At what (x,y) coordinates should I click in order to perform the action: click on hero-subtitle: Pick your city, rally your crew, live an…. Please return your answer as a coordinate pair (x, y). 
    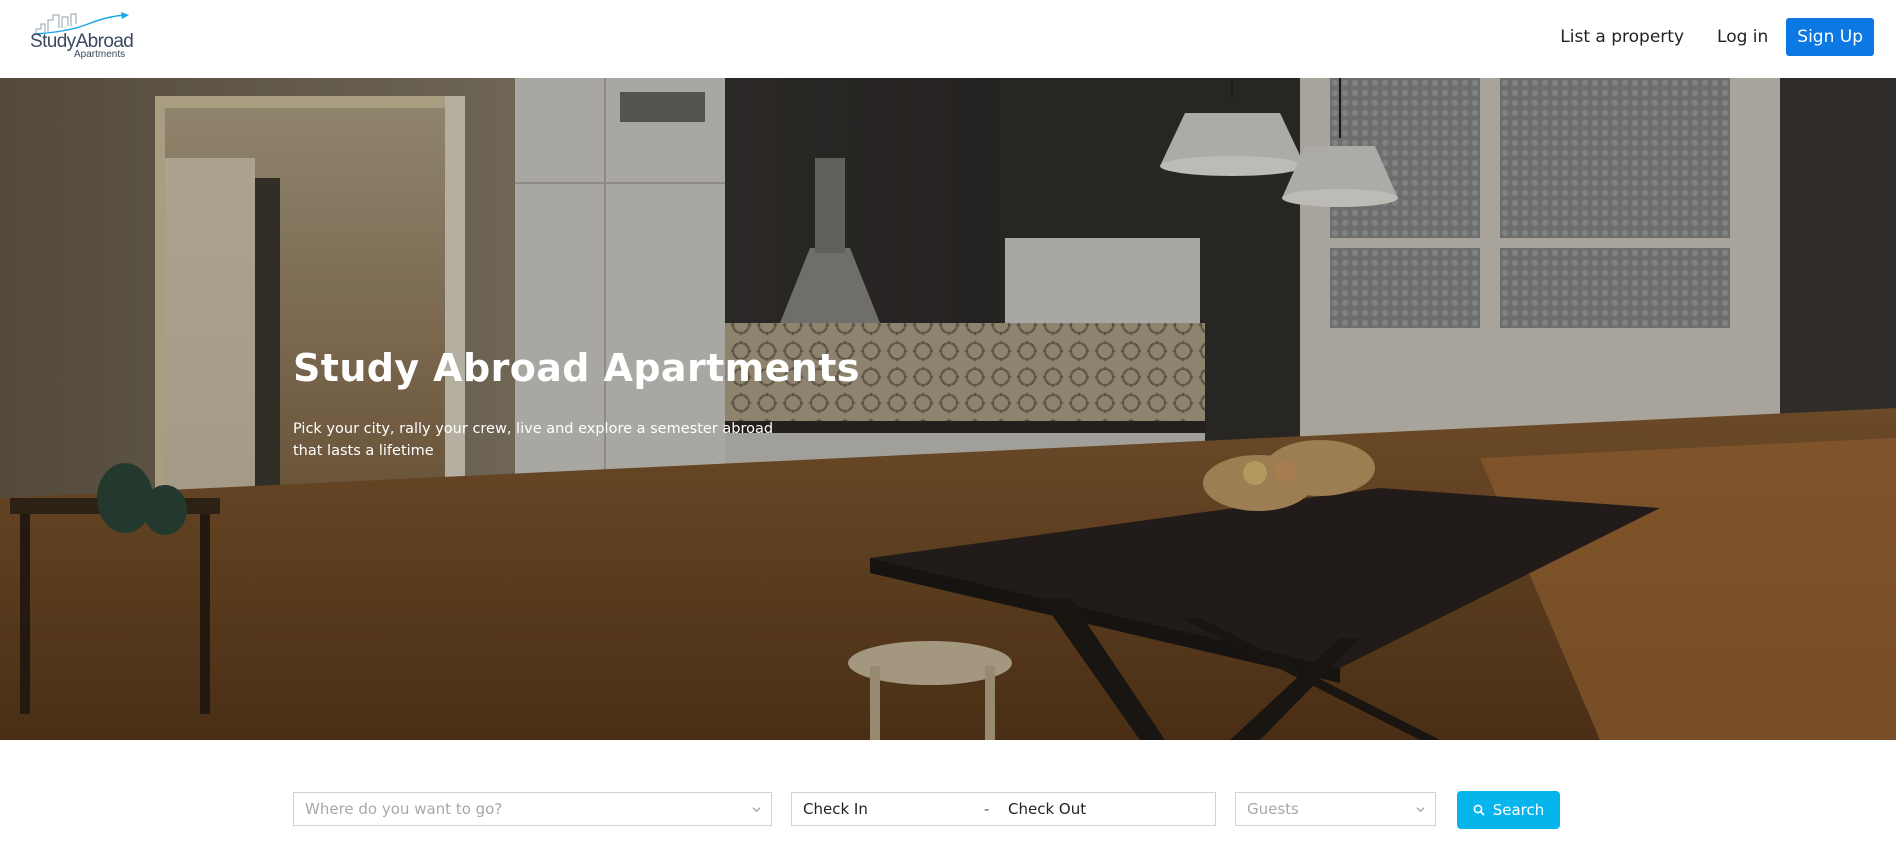
    Looking at the image, I should click on (533, 440).